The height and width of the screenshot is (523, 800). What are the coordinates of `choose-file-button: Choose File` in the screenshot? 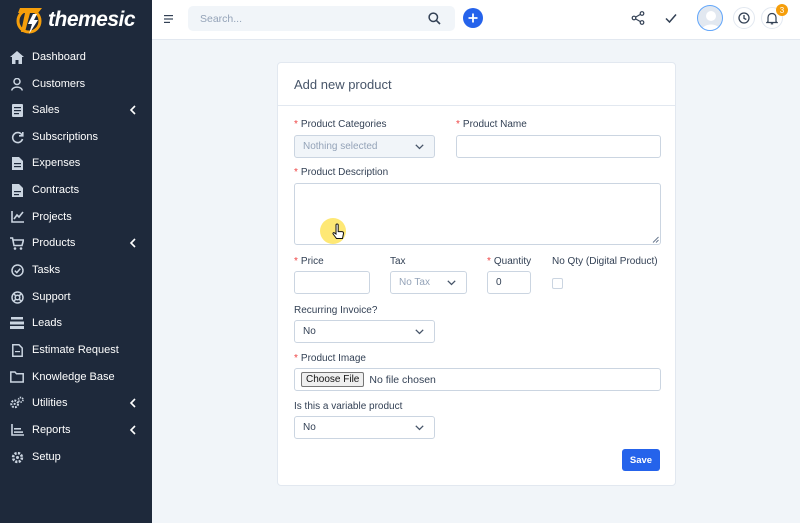 It's located at (333, 379).